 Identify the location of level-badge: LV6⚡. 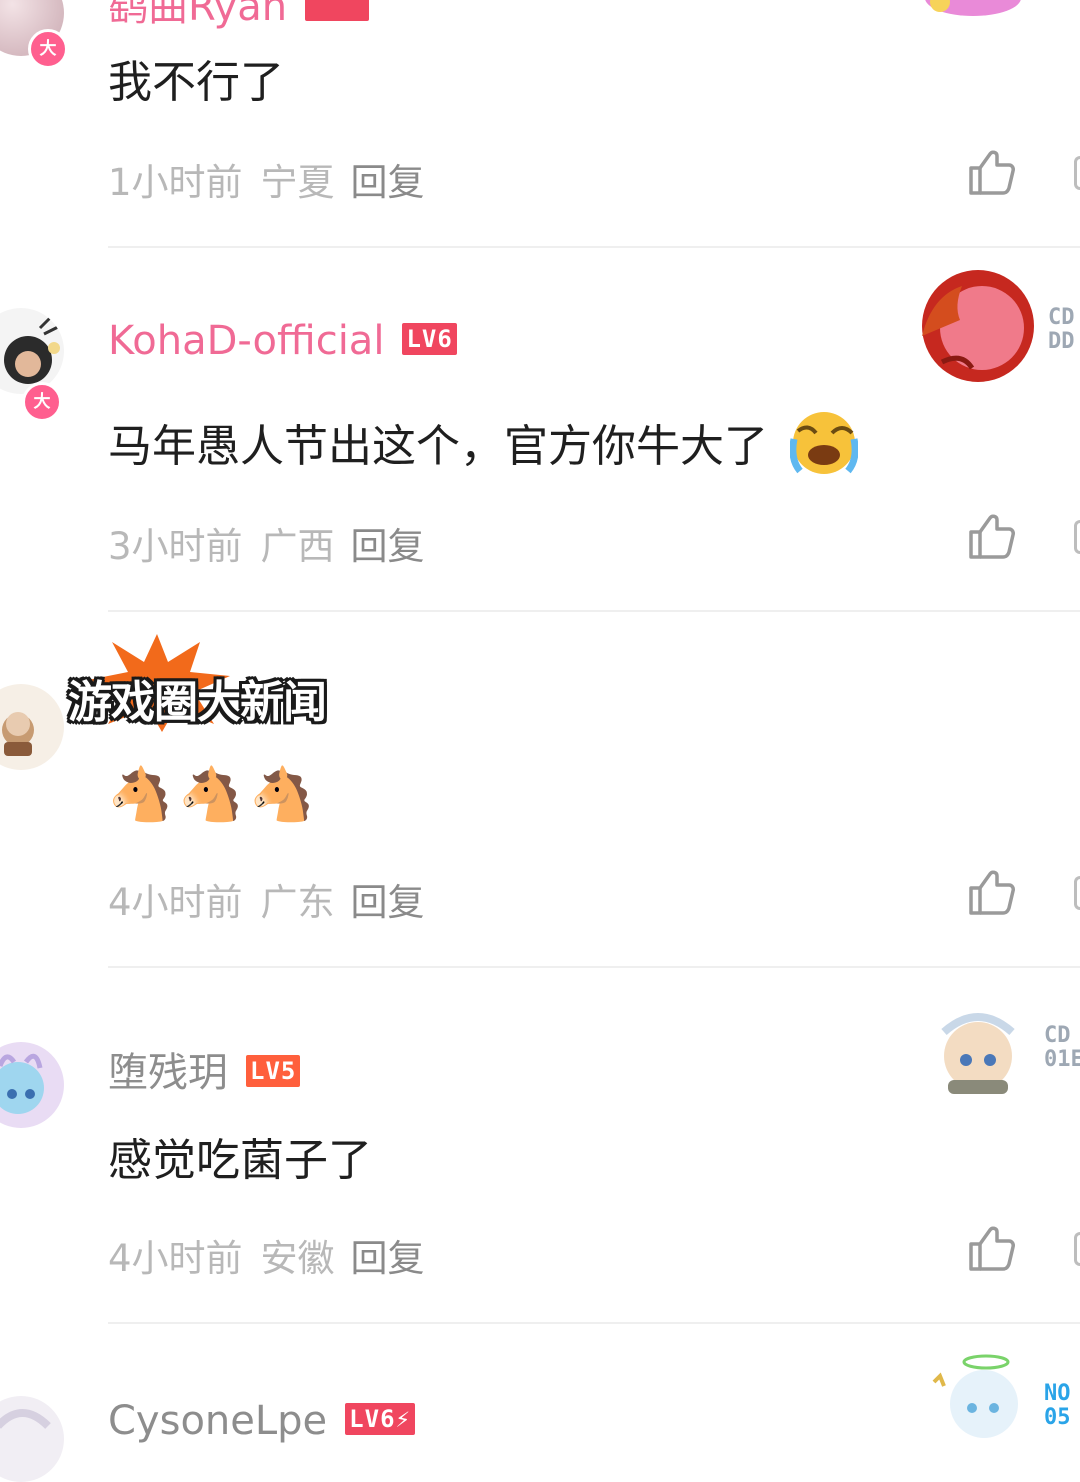
(380, 1419).